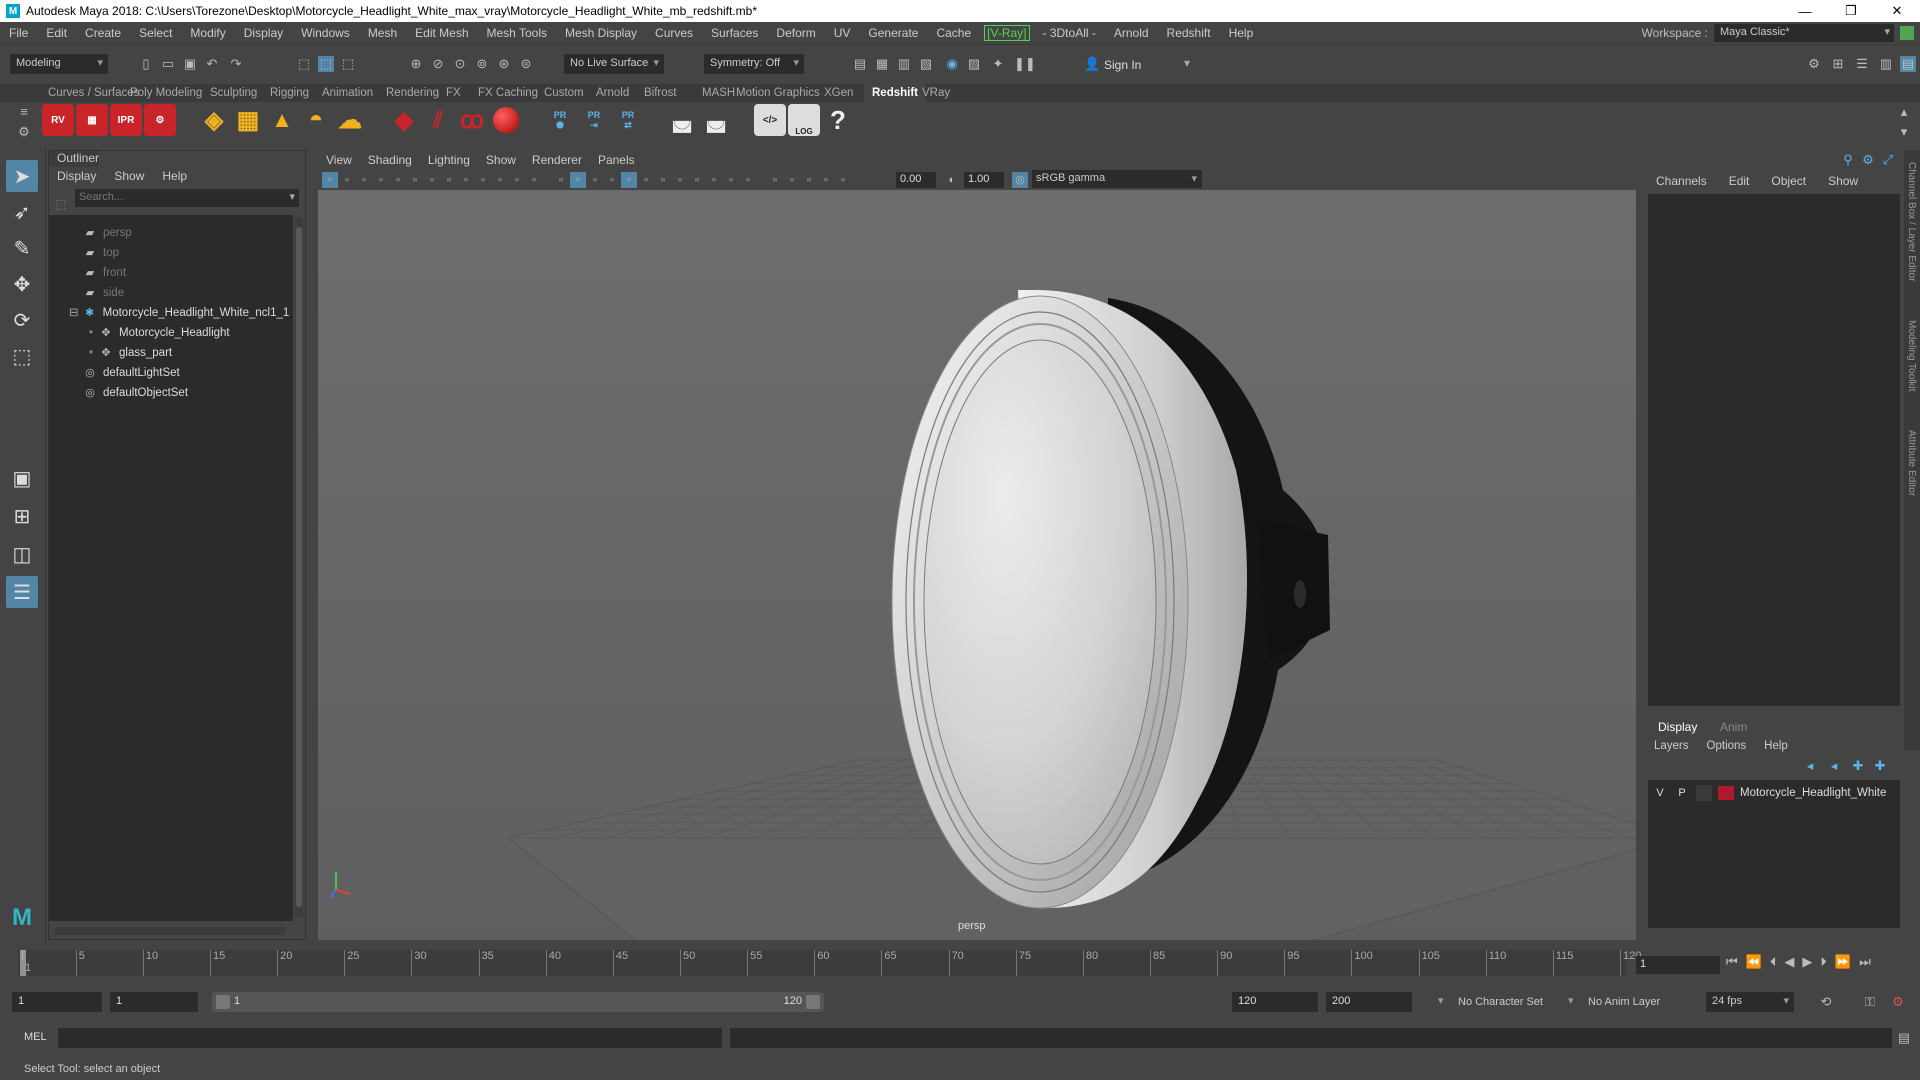 The height and width of the screenshot is (1080, 1920). What do you see at coordinates (612, 180) in the screenshot?
I see `wireframe-on-shaded-icon: ▫` at bounding box center [612, 180].